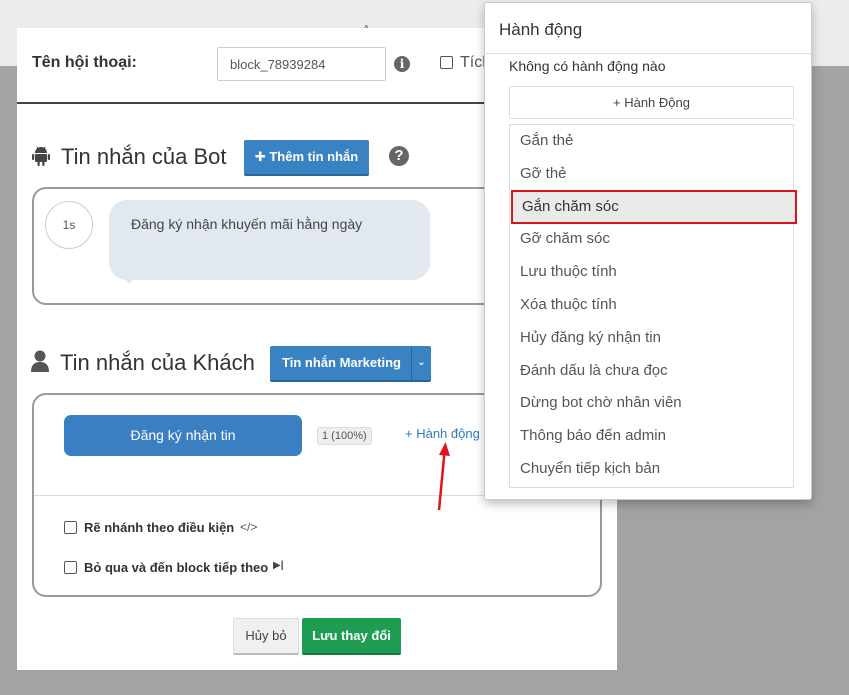  What do you see at coordinates (129, 279) in the screenshot?
I see `bubble-tail` at bounding box center [129, 279].